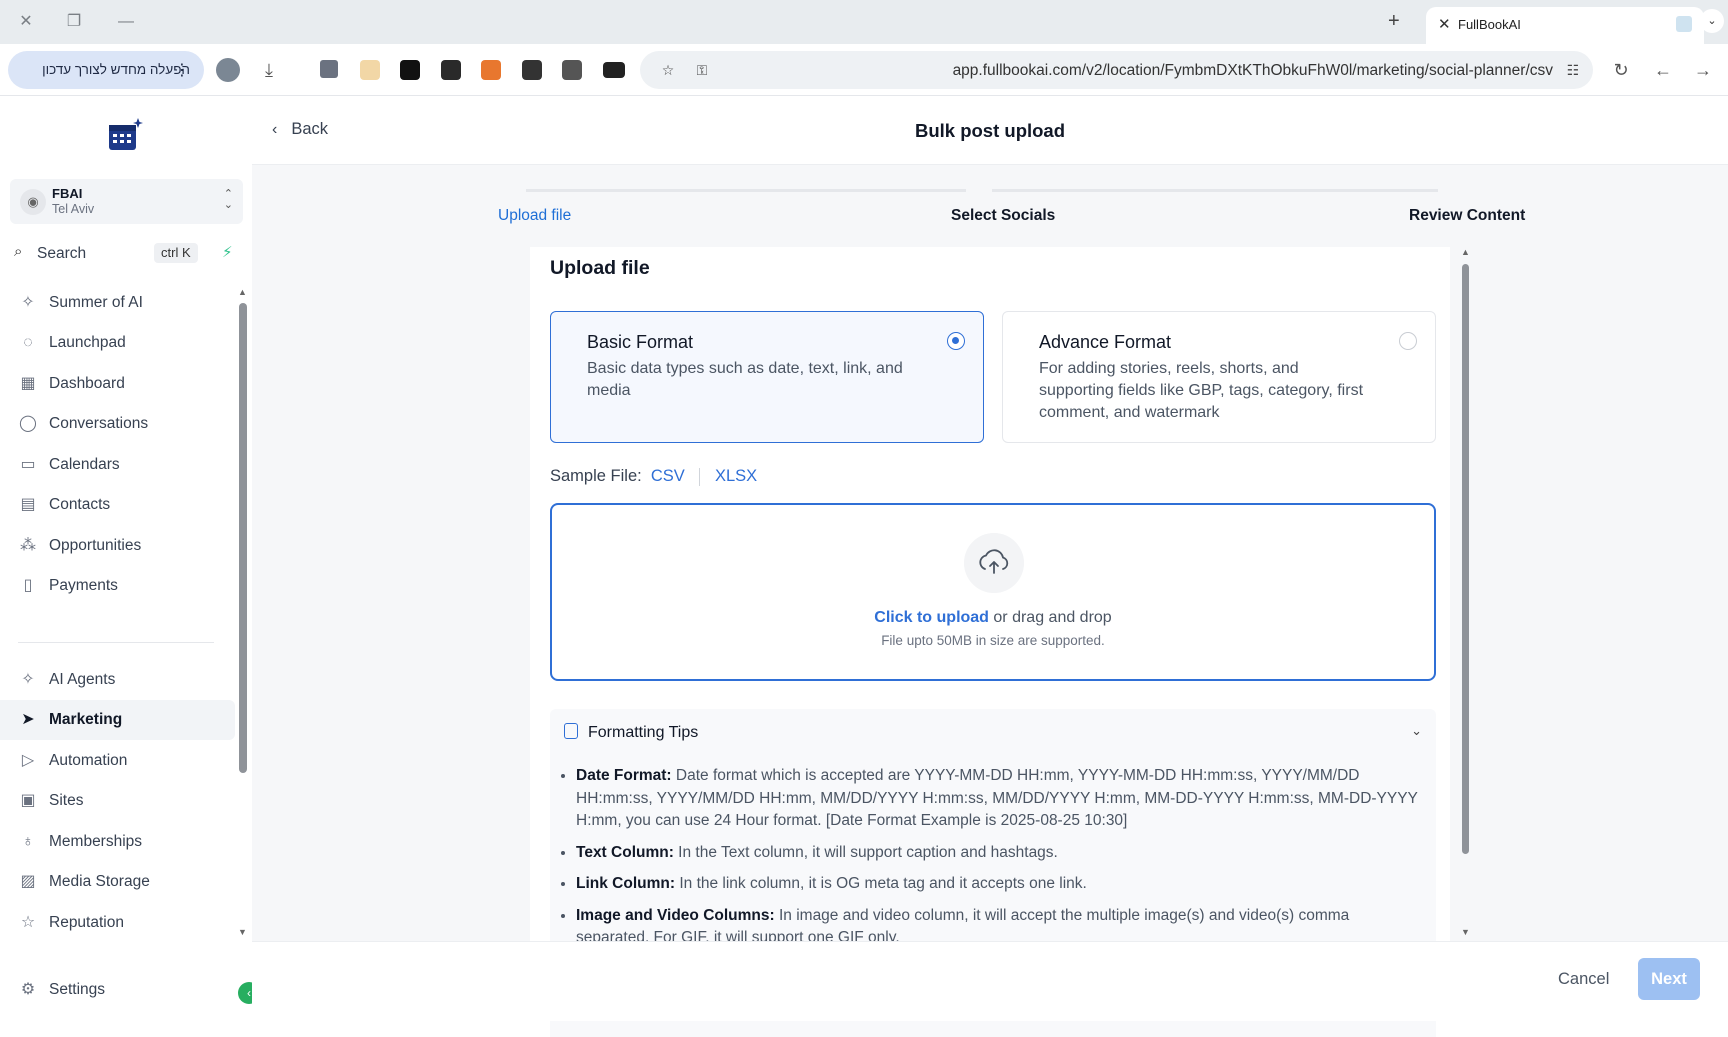 The height and width of the screenshot is (1037, 1728). Describe the element at coordinates (116, 642) in the screenshot. I see `sidebar-divider` at that location.